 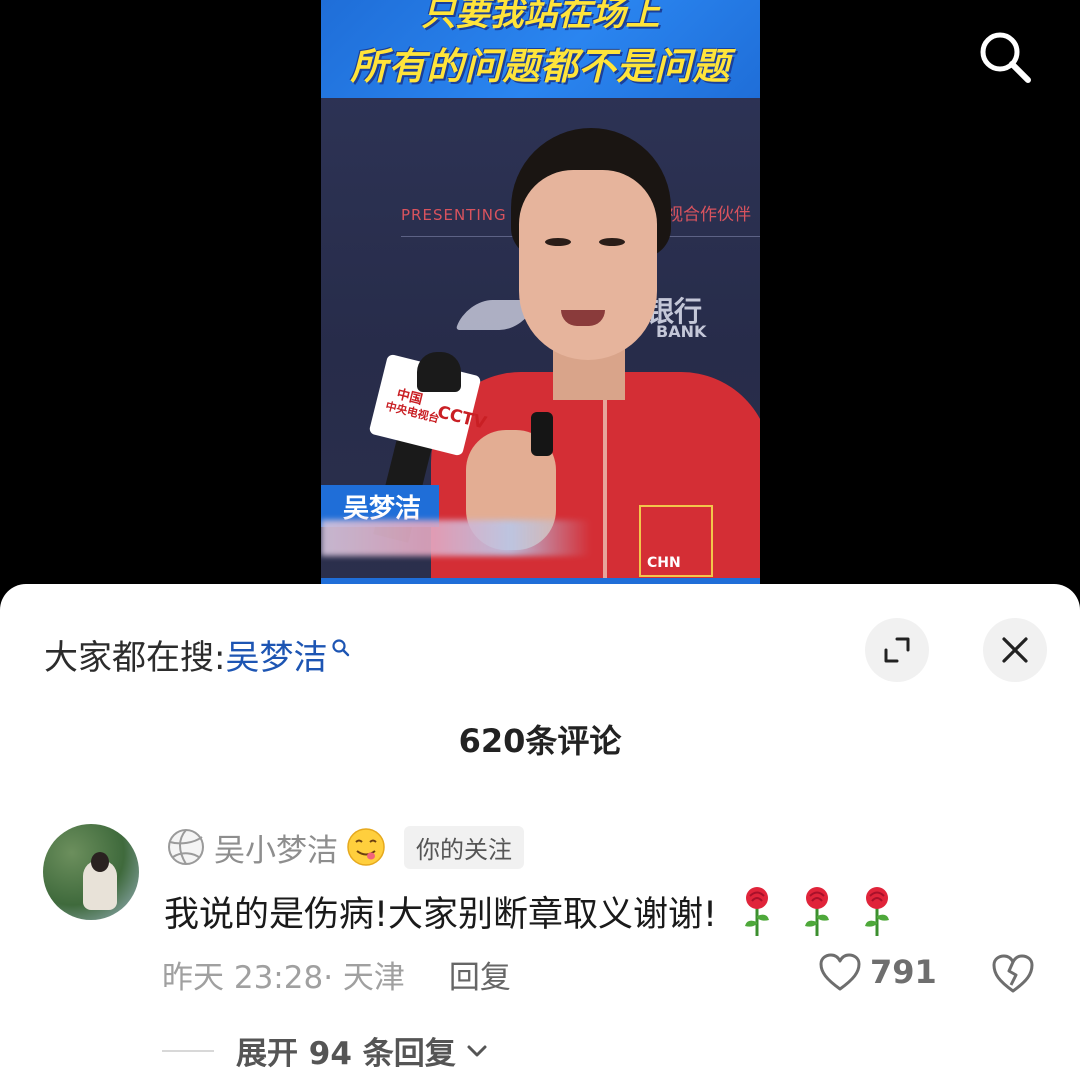 What do you see at coordinates (708, 215) in the screenshot?
I see `backdrop-text-right: 视合作伙伴` at bounding box center [708, 215].